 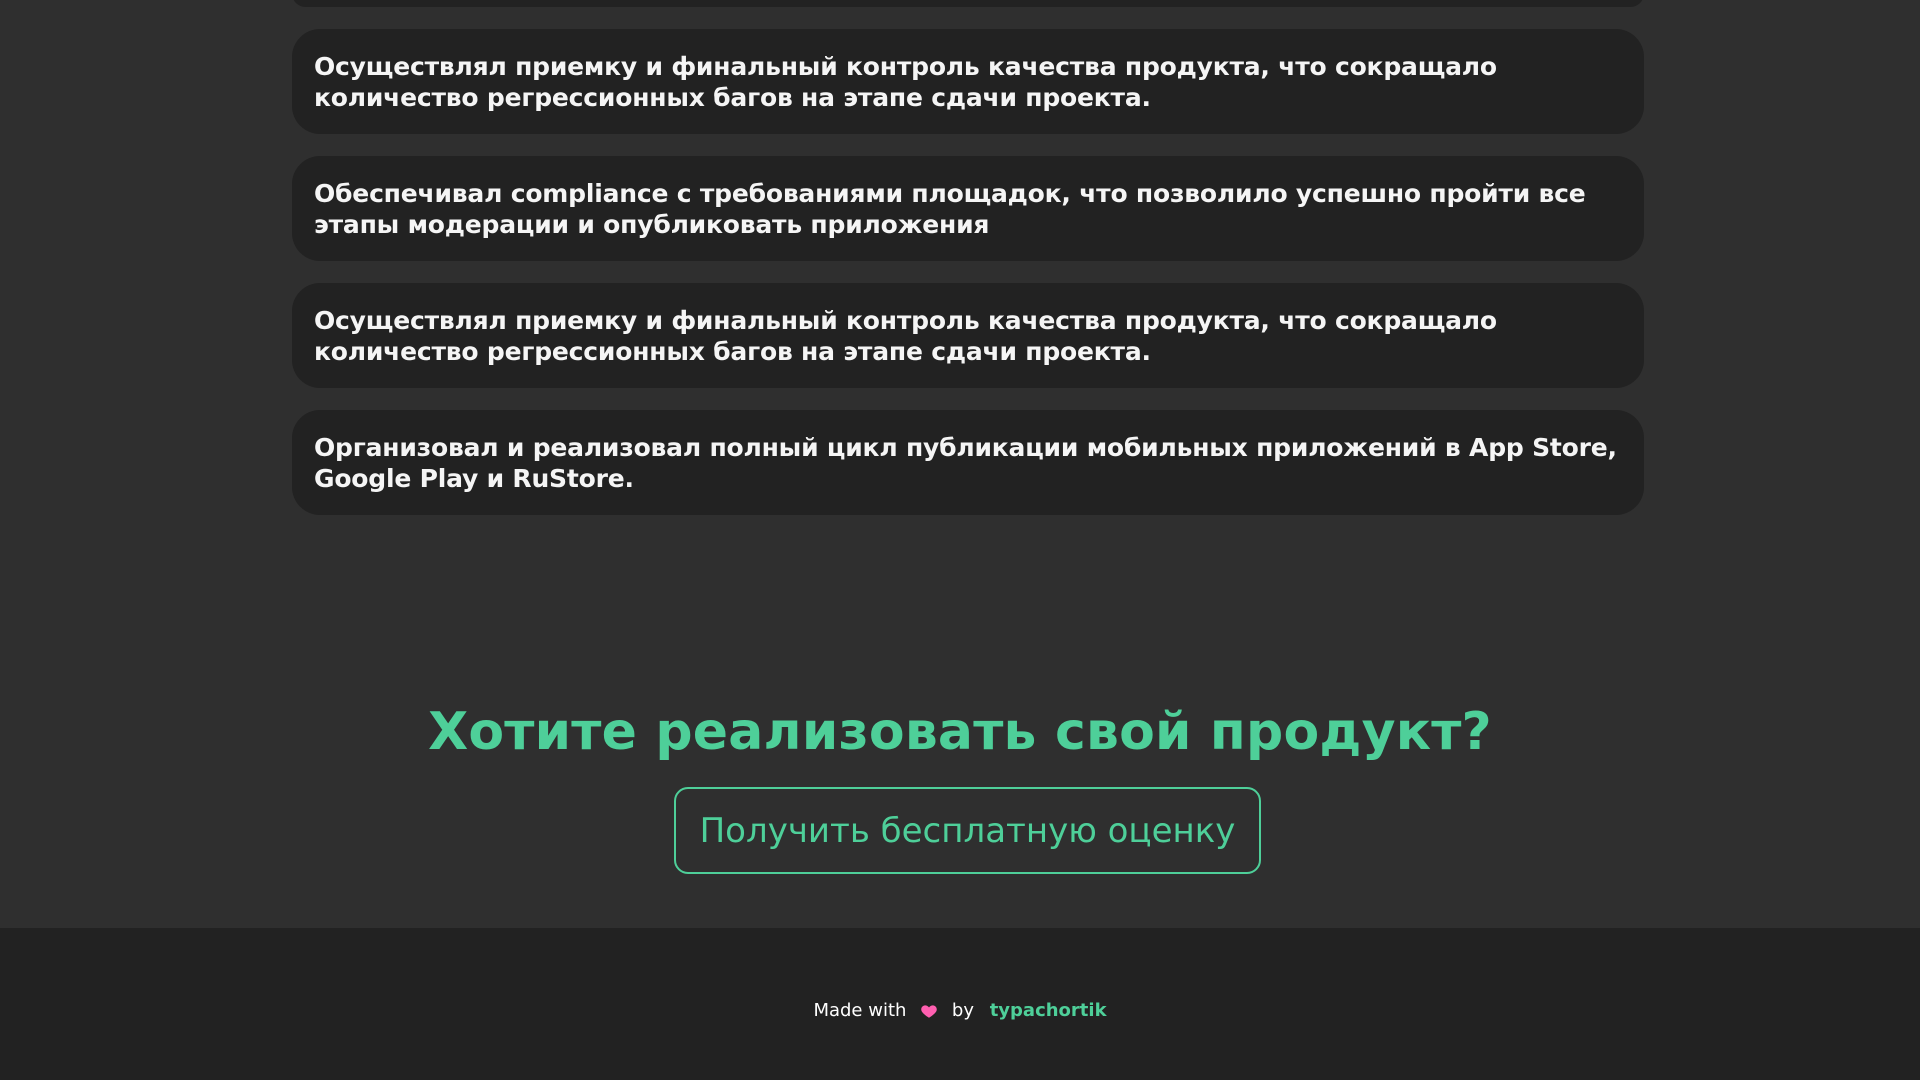 I want to click on by-text: by, so click(x=962, y=1010).